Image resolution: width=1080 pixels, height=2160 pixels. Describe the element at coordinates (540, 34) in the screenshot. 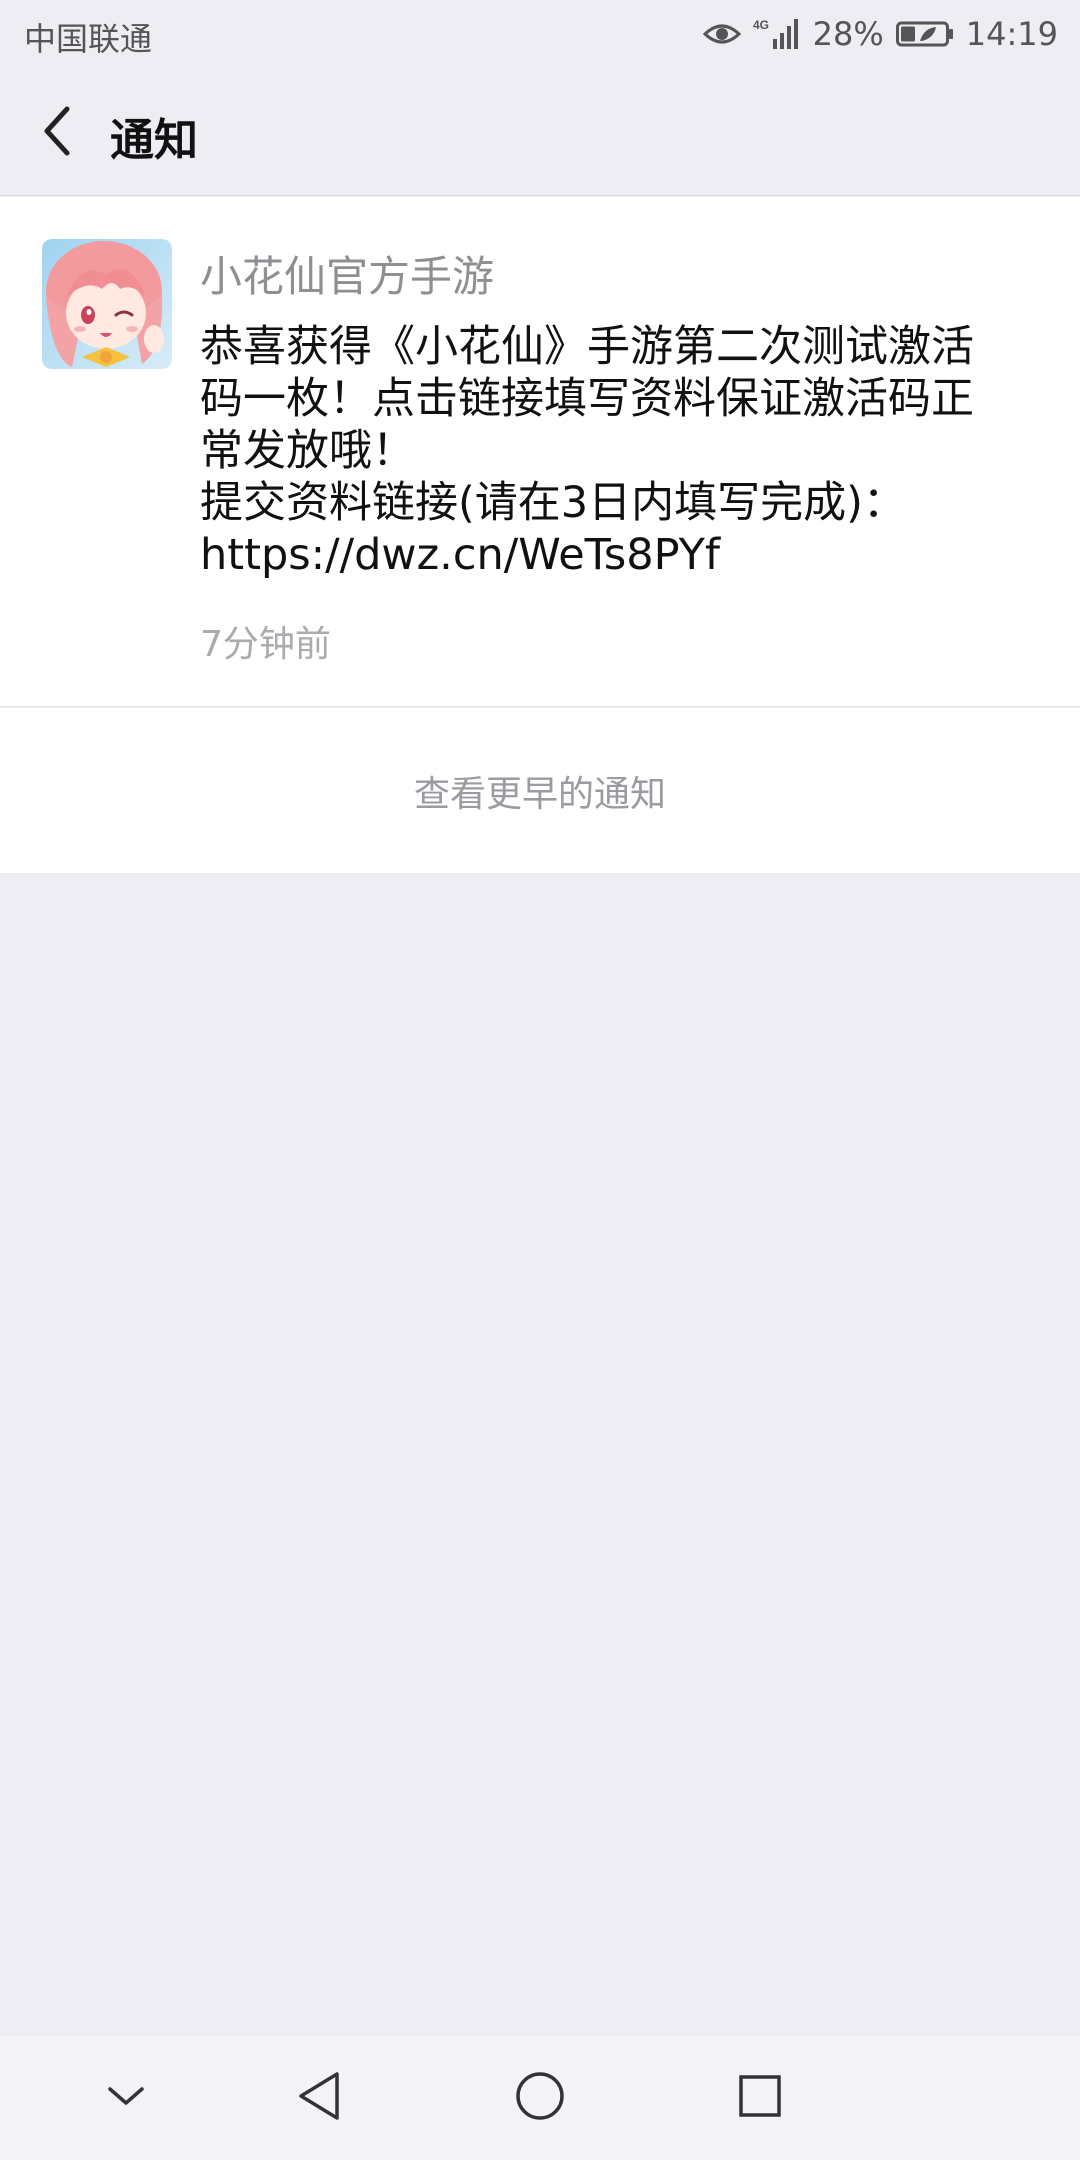

I see `status-bar: 中国联通 4G 28% 14:19` at that location.